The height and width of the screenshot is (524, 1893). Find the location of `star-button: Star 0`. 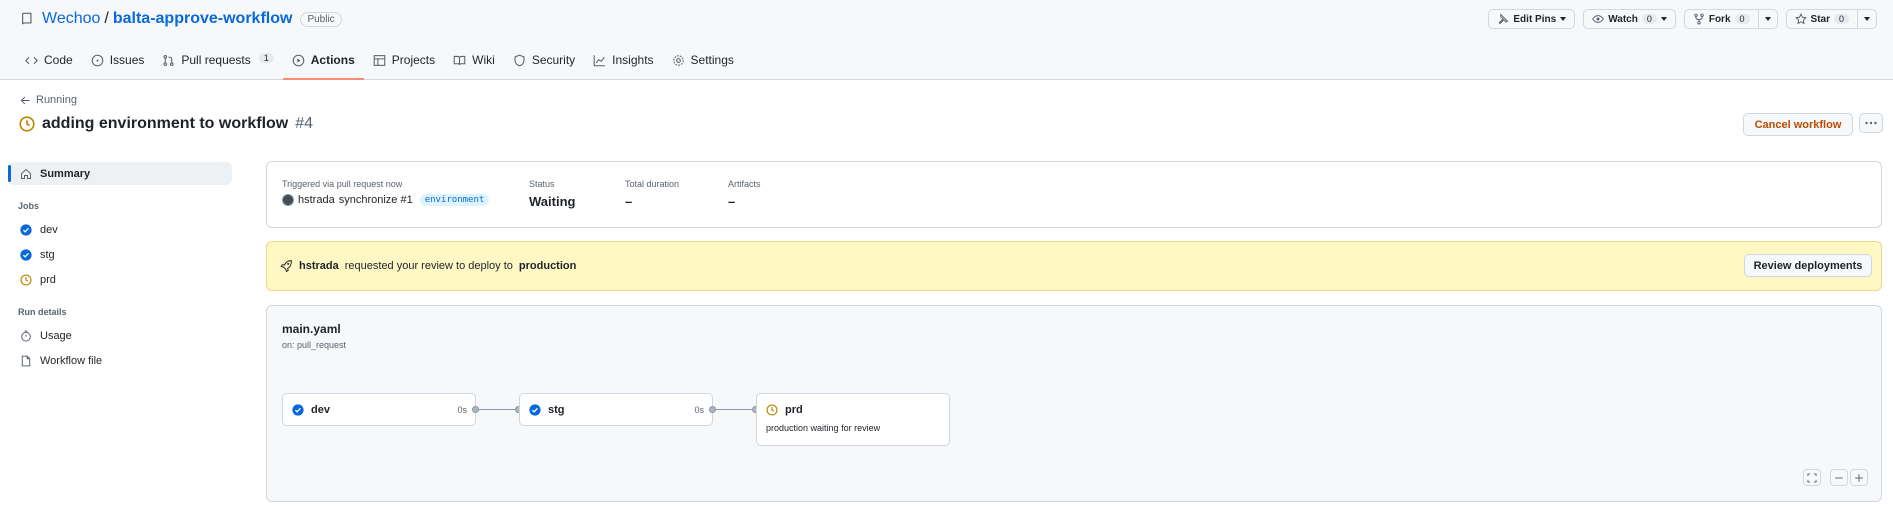

star-button: Star 0 is located at coordinates (1831, 19).